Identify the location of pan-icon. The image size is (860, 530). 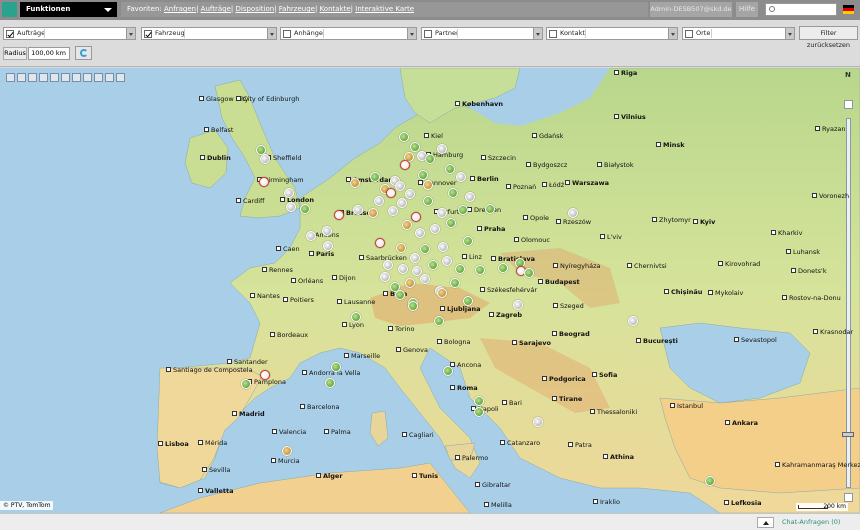
(10, 77).